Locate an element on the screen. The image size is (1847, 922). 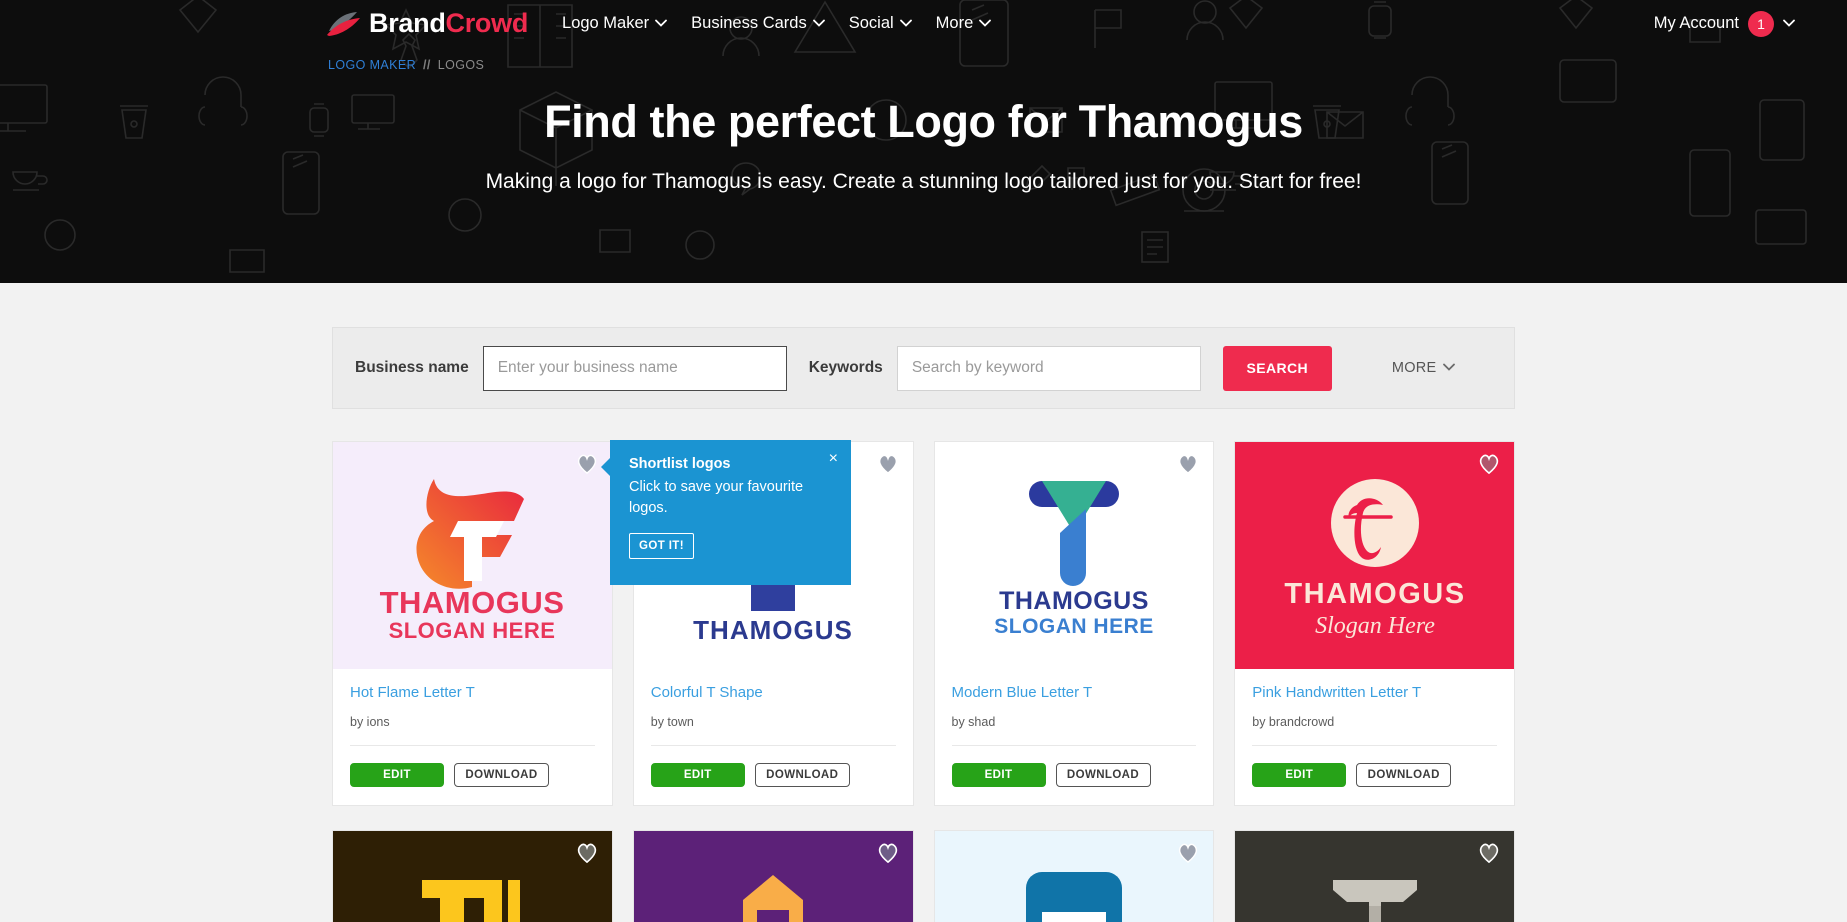
breadcrumb-link-logo-maker: LOGO MAKER is located at coordinates (372, 65).